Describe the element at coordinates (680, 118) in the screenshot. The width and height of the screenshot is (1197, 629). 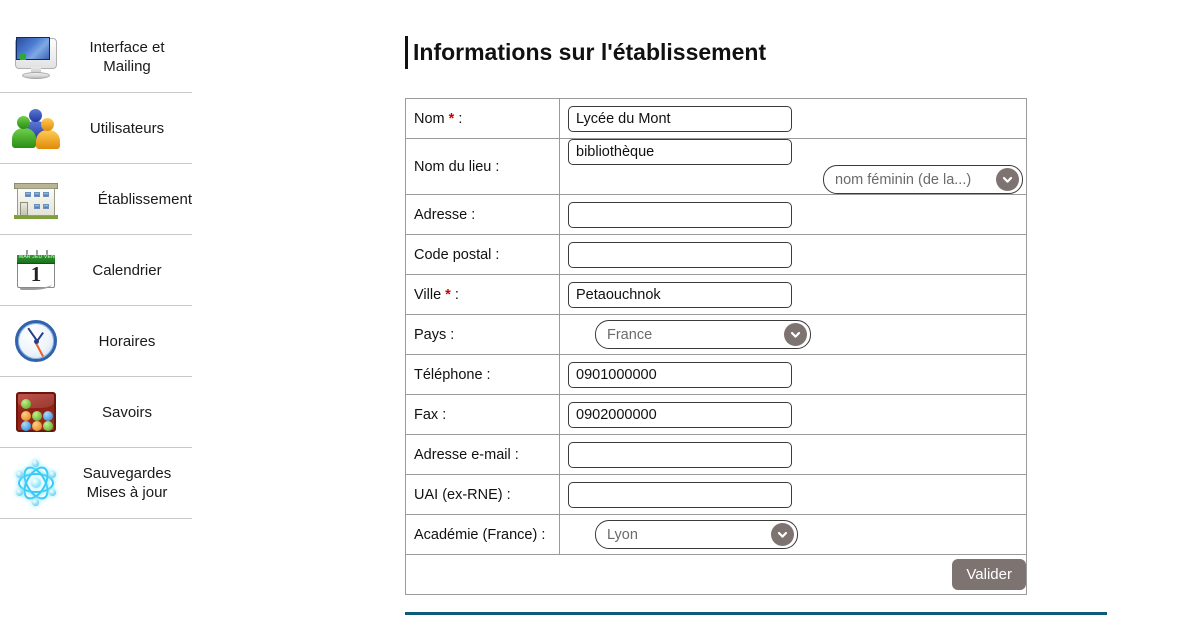
I see `nom-input` at that location.